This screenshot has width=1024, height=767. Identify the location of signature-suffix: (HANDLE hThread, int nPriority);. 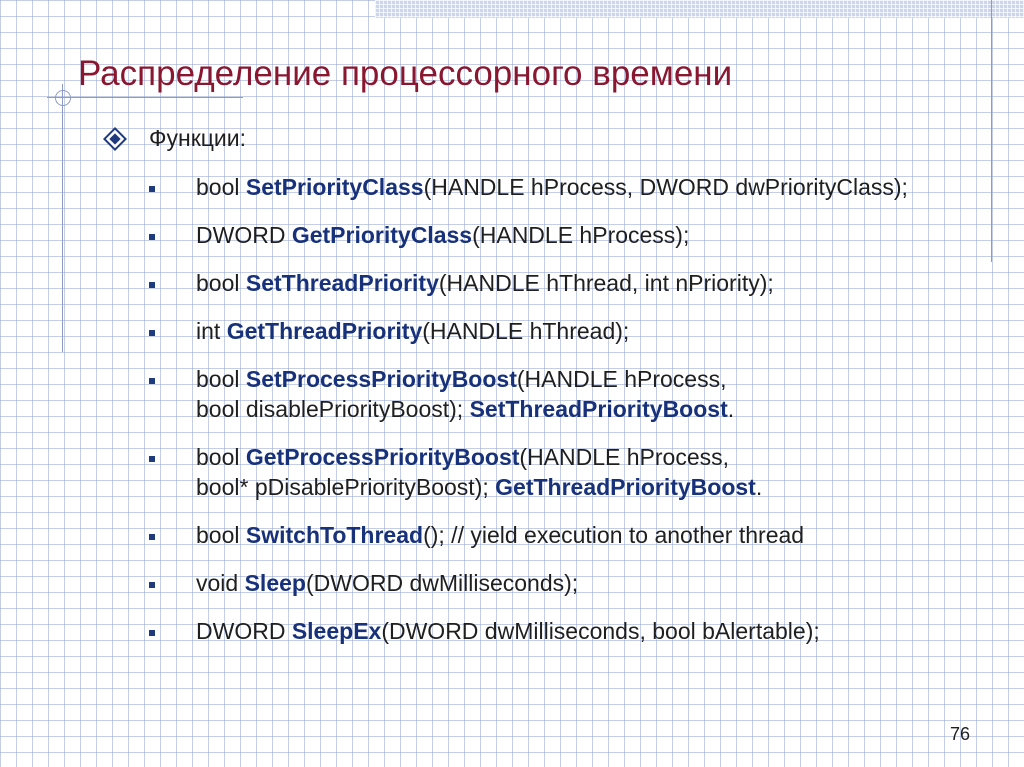
(606, 283).